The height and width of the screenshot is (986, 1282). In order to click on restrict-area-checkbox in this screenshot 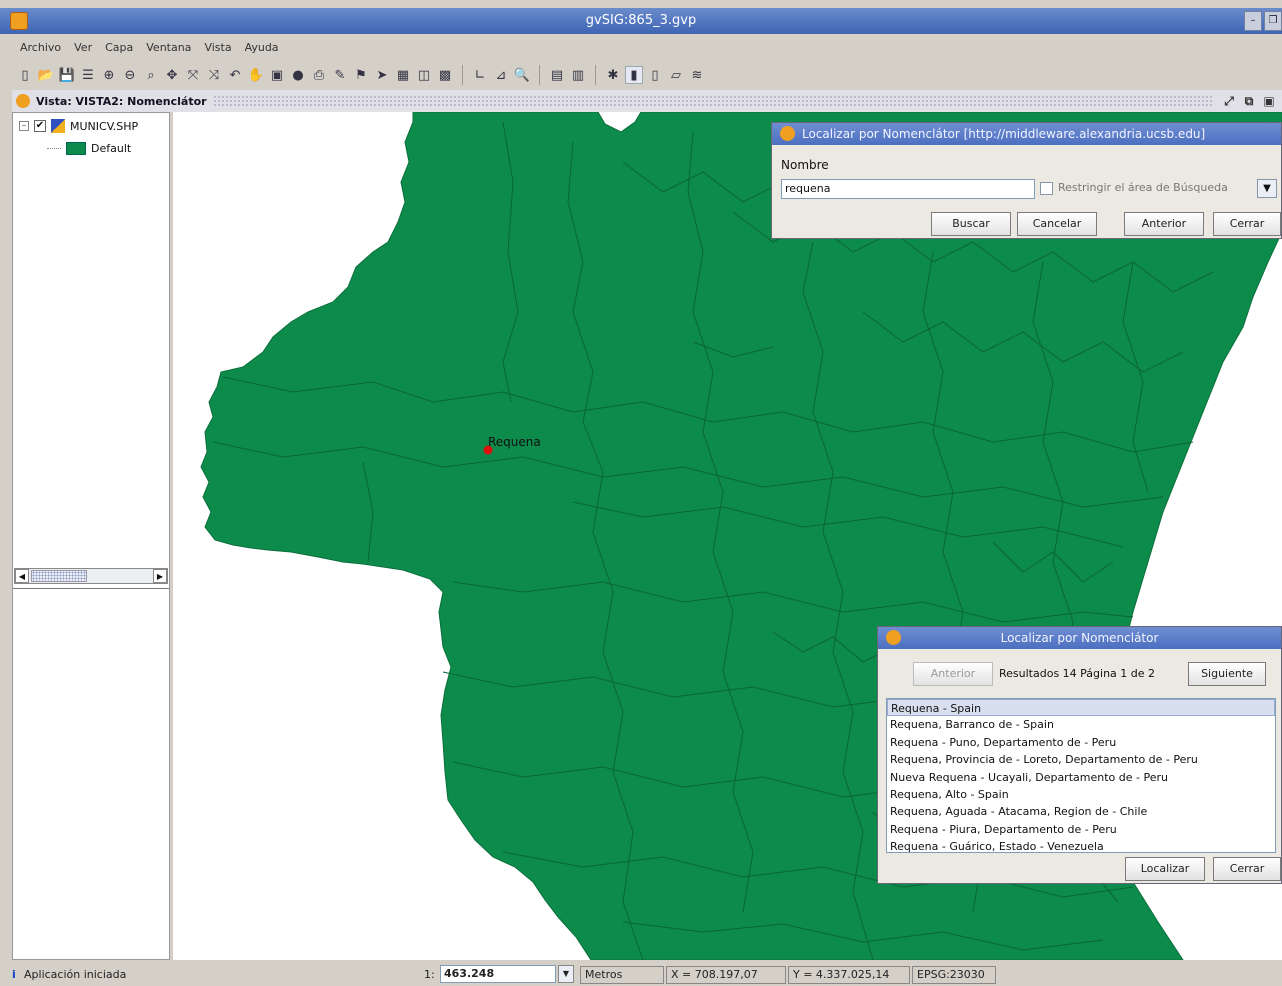, I will do `click(1046, 188)`.